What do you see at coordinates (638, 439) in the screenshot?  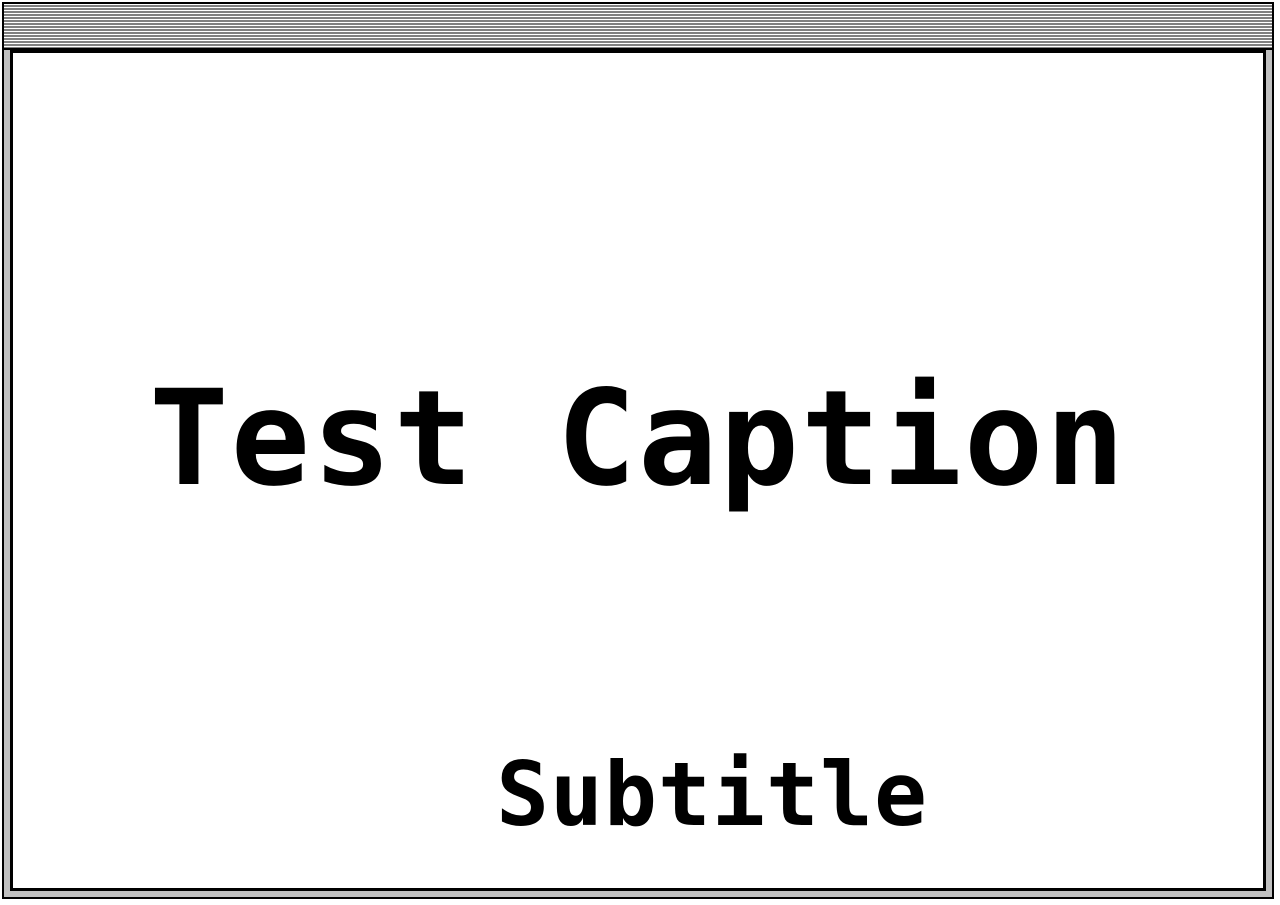 I see `caption-text: Test Caption` at bounding box center [638, 439].